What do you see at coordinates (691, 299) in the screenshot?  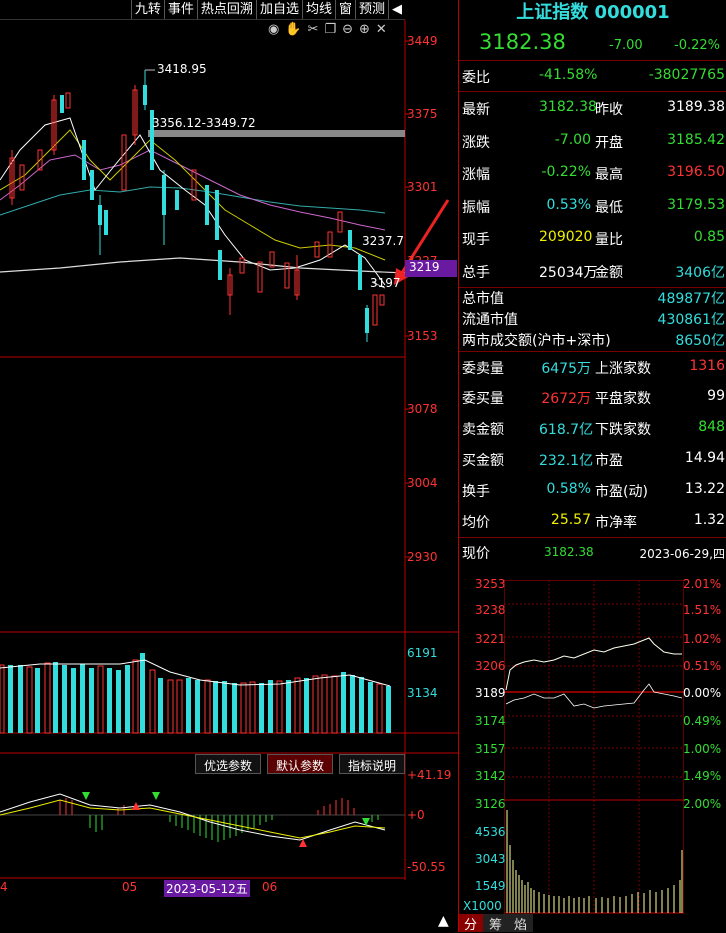 I see `market-cap-value: 489877亿` at bounding box center [691, 299].